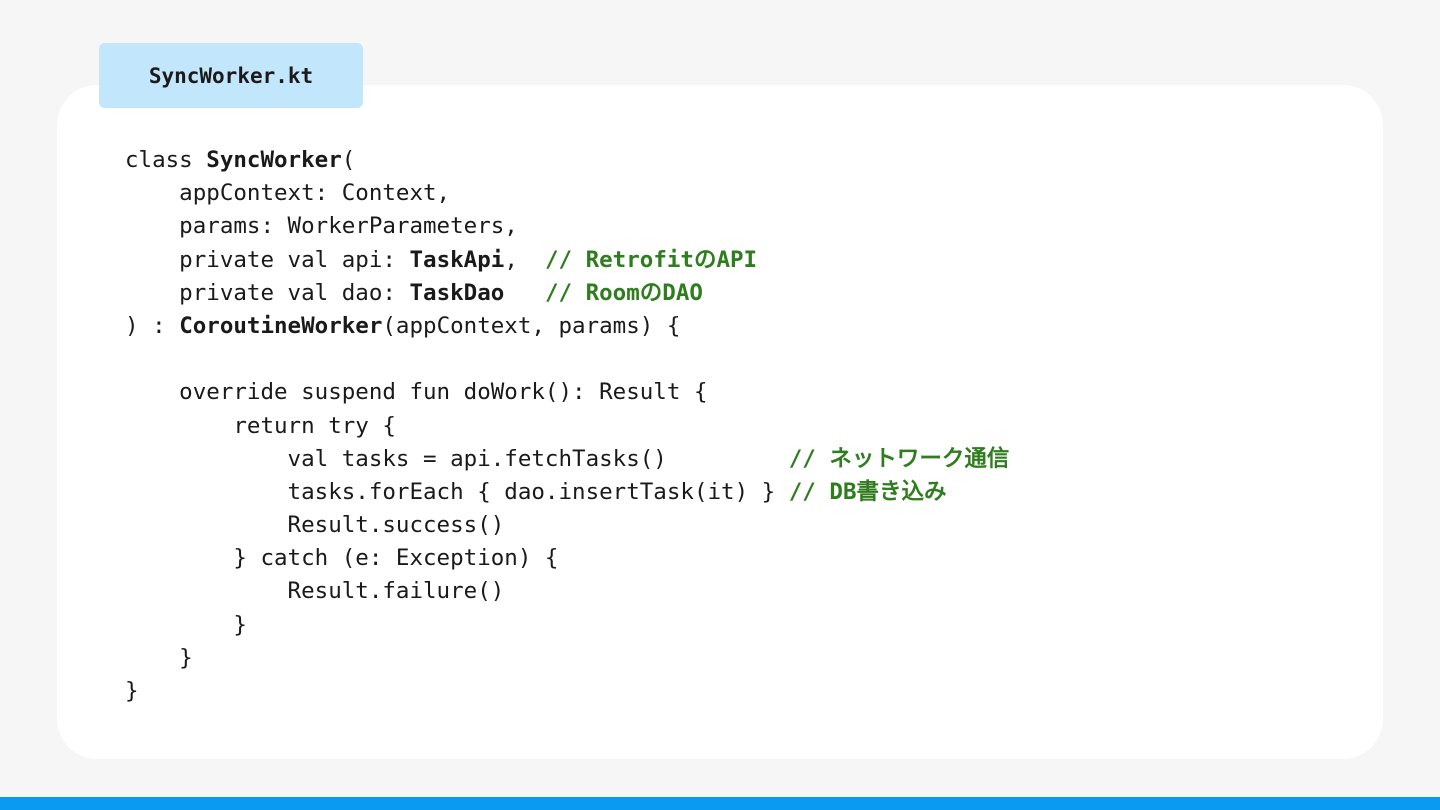  I want to click on code-text: ,, so click(524, 259).